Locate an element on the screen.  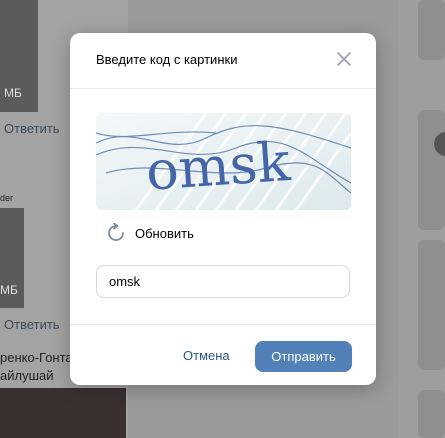
refresh-icon is located at coordinates (116, 232).